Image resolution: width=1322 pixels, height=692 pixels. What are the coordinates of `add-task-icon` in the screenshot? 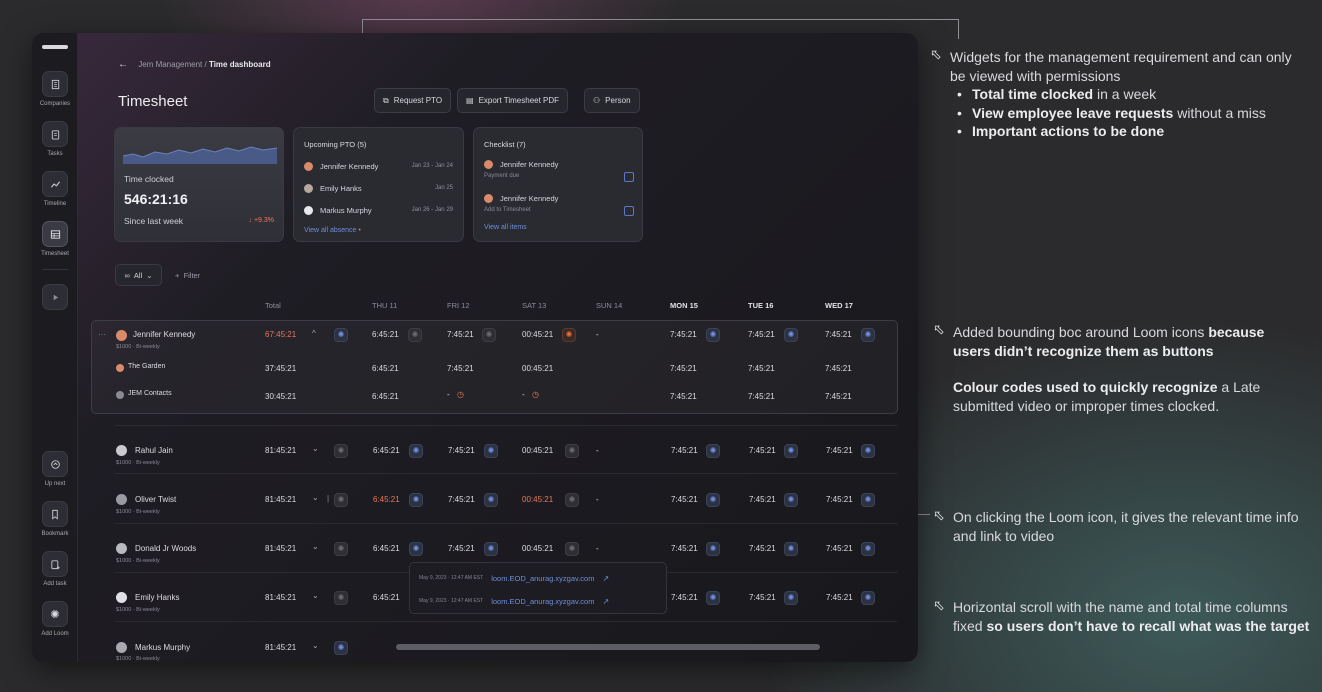 It's located at (55, 564).